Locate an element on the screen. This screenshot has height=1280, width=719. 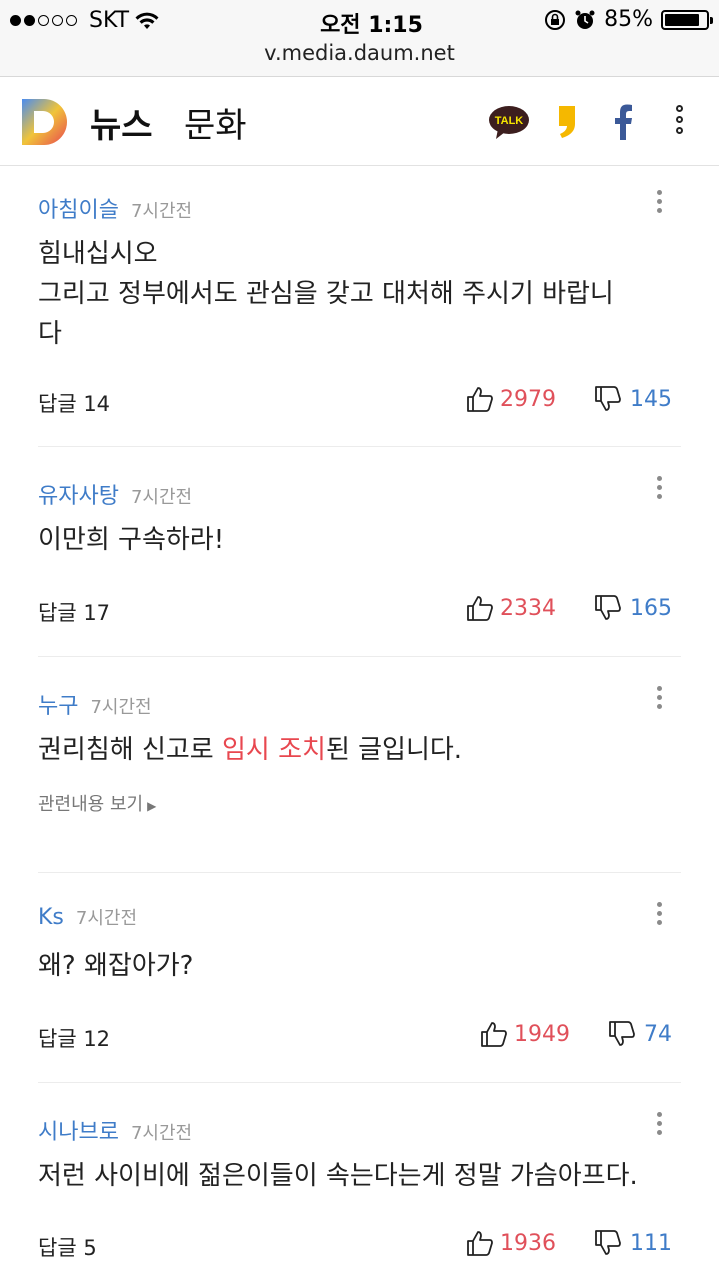
dislike-count: 145 is located at coordinates (651, 399).